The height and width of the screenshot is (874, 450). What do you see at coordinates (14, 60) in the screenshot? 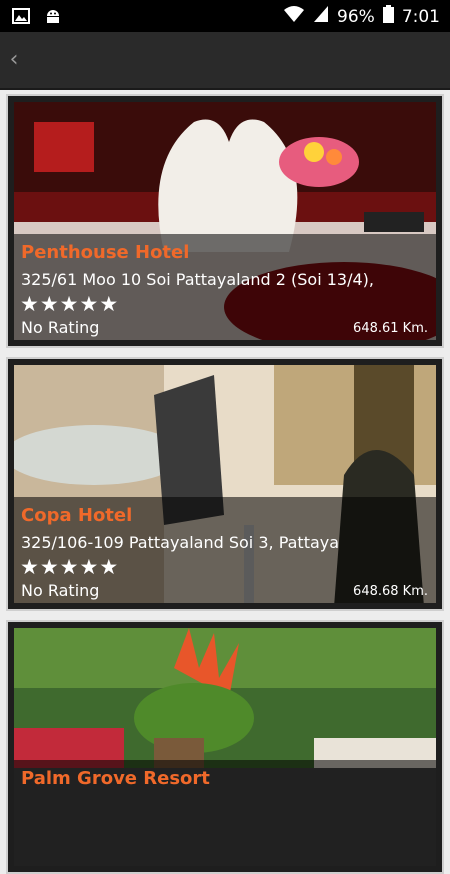
I see `chevron-left-icon: ‹` at bounding box center [14, 60].